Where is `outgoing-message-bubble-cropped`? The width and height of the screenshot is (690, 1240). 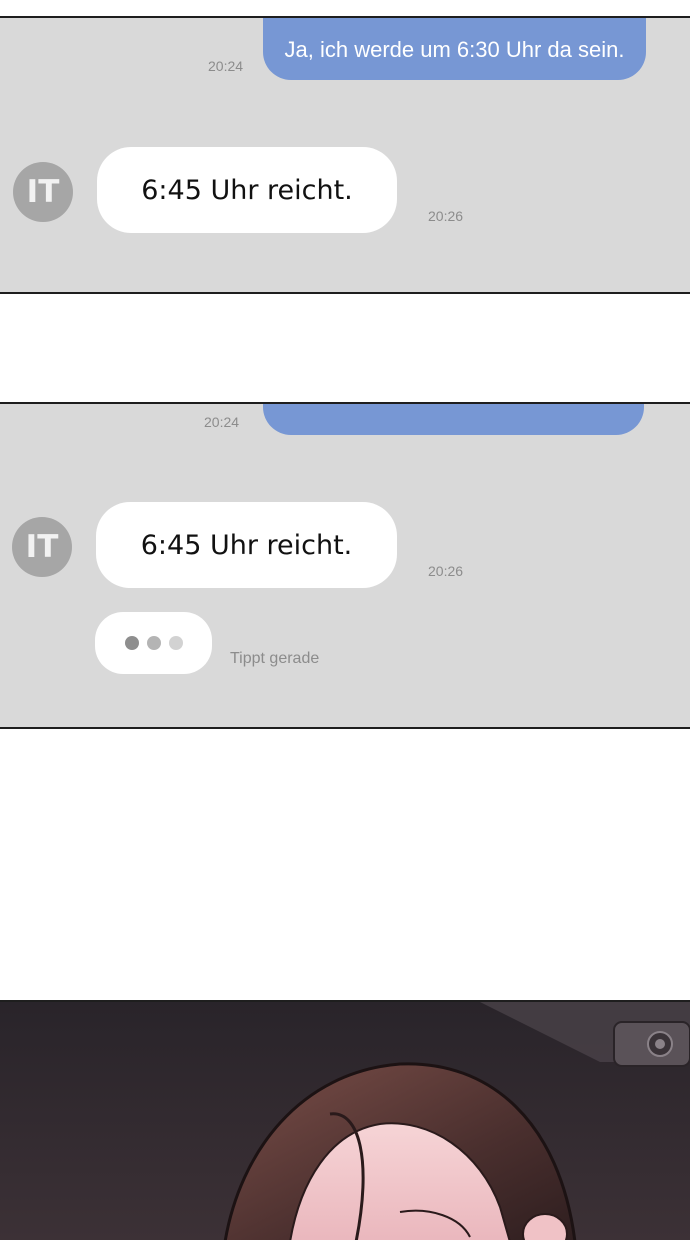
outgoing-message-bubble-cropped is located at coordinates (453, 419).